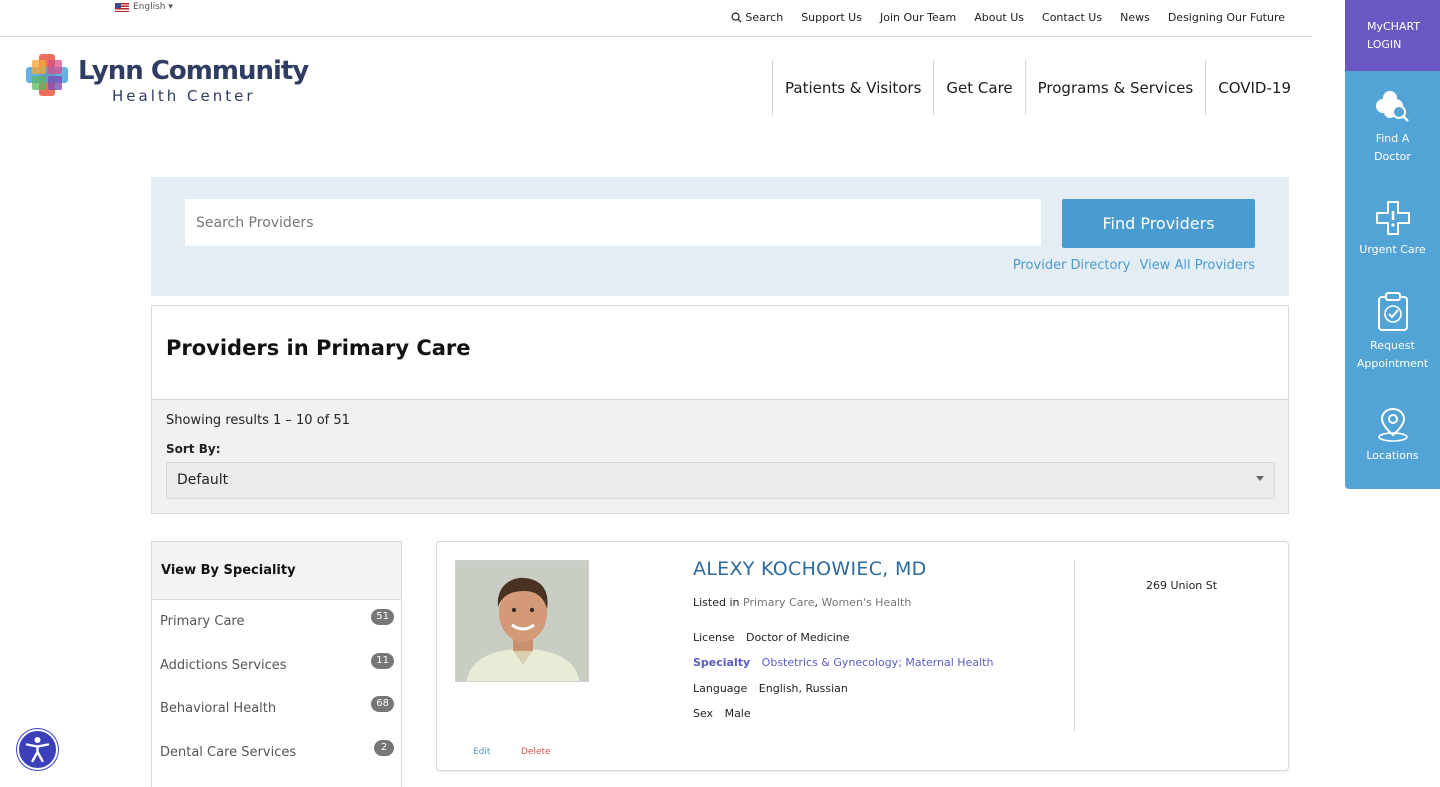  I want to click on specialty-item-primary-care: Primary Care 51, so click(276, 622).